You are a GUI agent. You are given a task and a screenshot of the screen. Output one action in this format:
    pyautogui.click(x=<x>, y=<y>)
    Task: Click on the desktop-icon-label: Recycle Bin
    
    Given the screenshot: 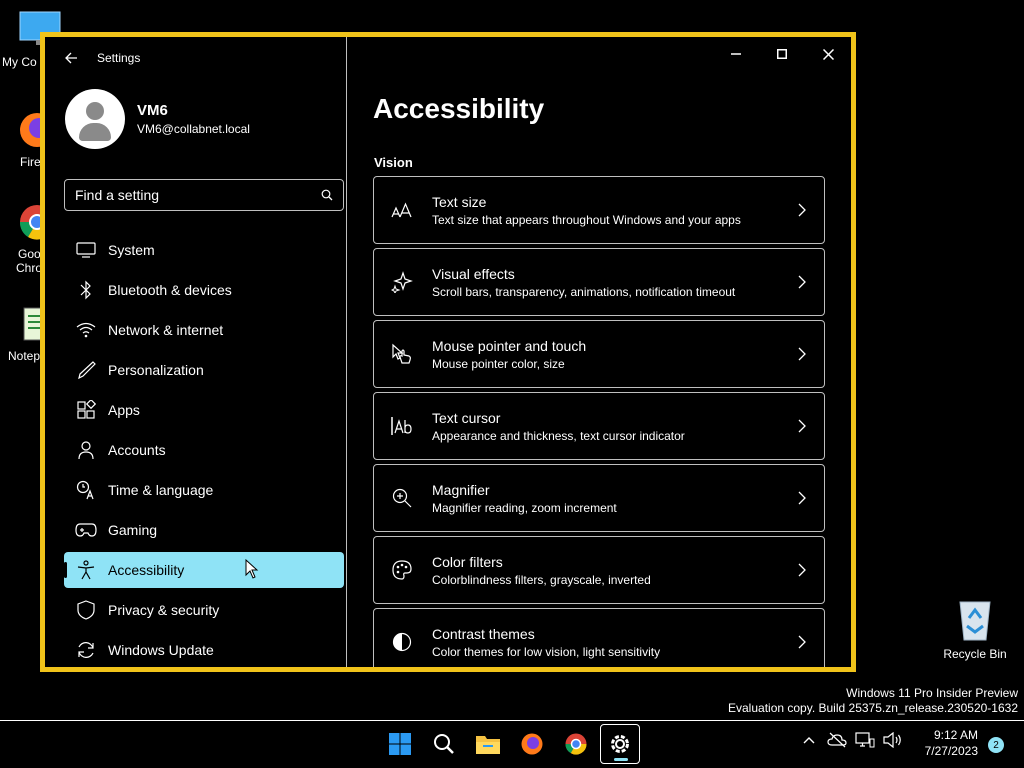 What is the action you would take?
    pyautogui.click(x=975, y=654)
    